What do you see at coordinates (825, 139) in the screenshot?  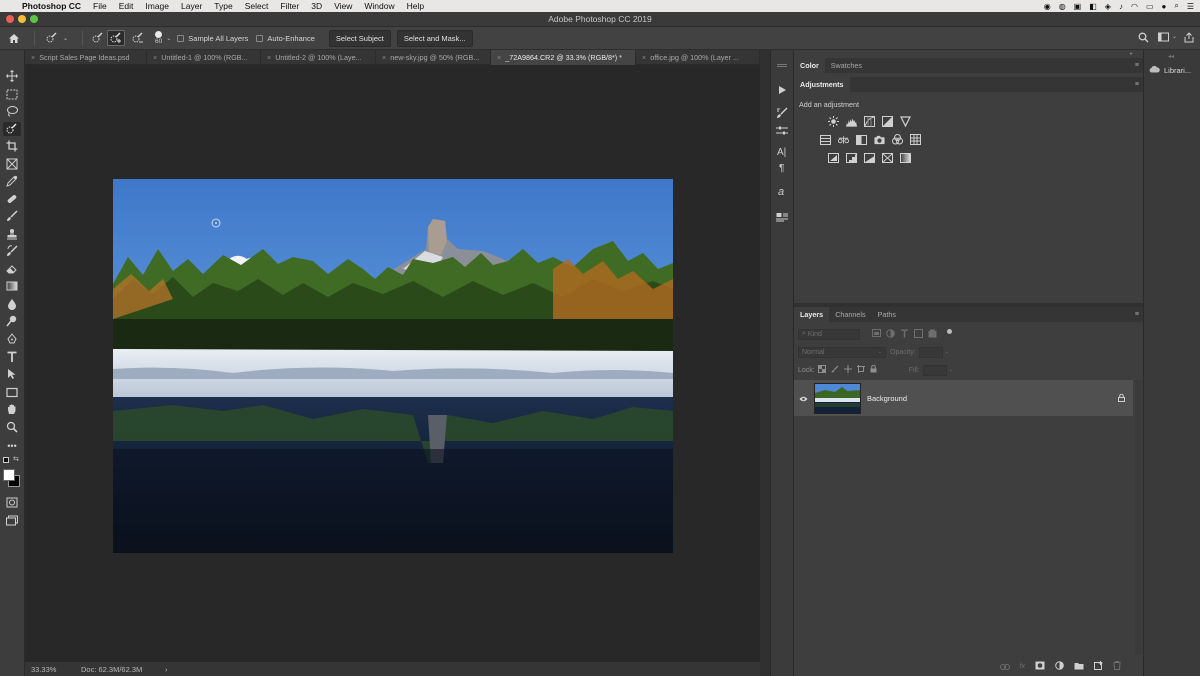 I see `hue-saturation-icon` at bounding box center [825, 139].